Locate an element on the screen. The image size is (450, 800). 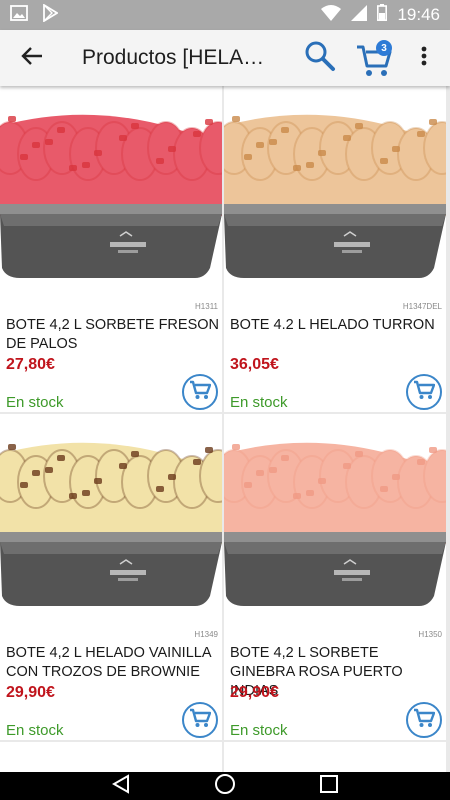
product-price: 27,80€ is located at coordinates (30, 364).